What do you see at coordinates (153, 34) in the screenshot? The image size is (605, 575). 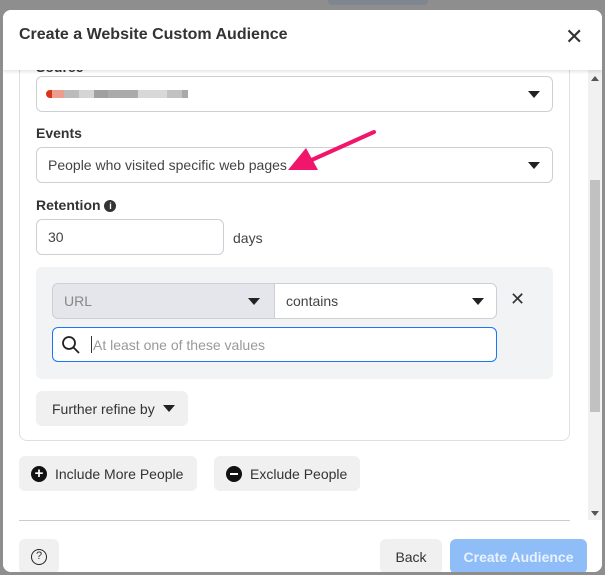 I see `dialog-title: Create a Website Custom Audience` at bounding box center [153, 34].